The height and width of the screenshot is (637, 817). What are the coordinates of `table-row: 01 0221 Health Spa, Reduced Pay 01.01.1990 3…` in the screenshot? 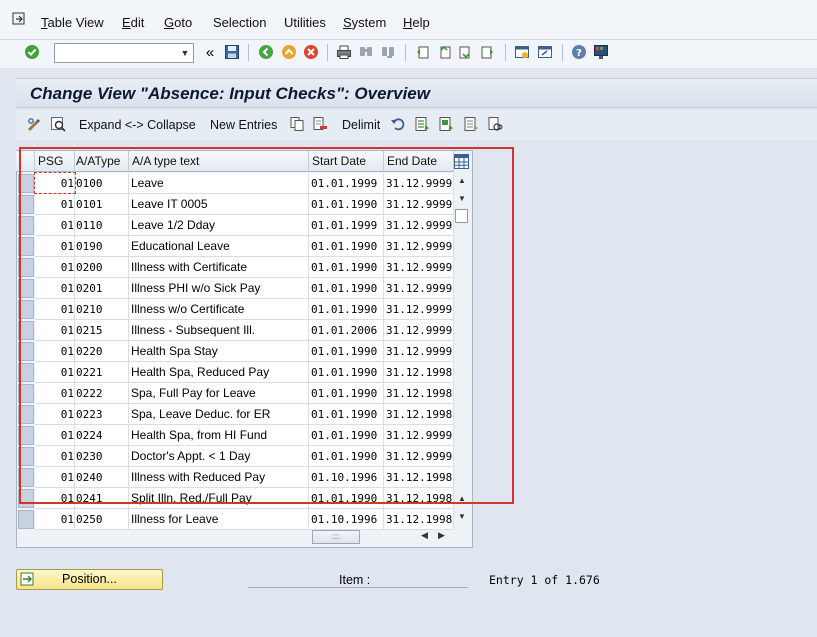 It's located at (235, 372).